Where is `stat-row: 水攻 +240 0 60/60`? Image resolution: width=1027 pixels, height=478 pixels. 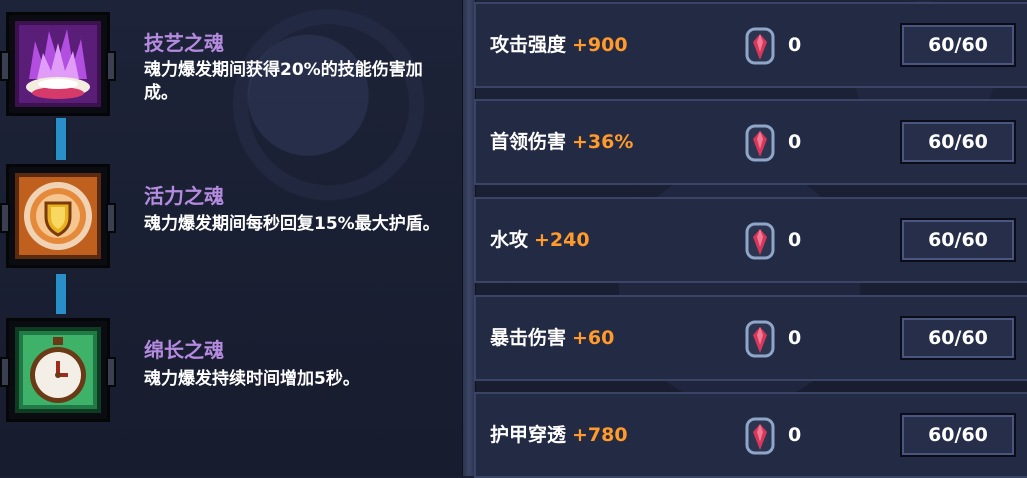 stat-row: 水攻 +240 0 60/60 is located at coordinates (750, 240).